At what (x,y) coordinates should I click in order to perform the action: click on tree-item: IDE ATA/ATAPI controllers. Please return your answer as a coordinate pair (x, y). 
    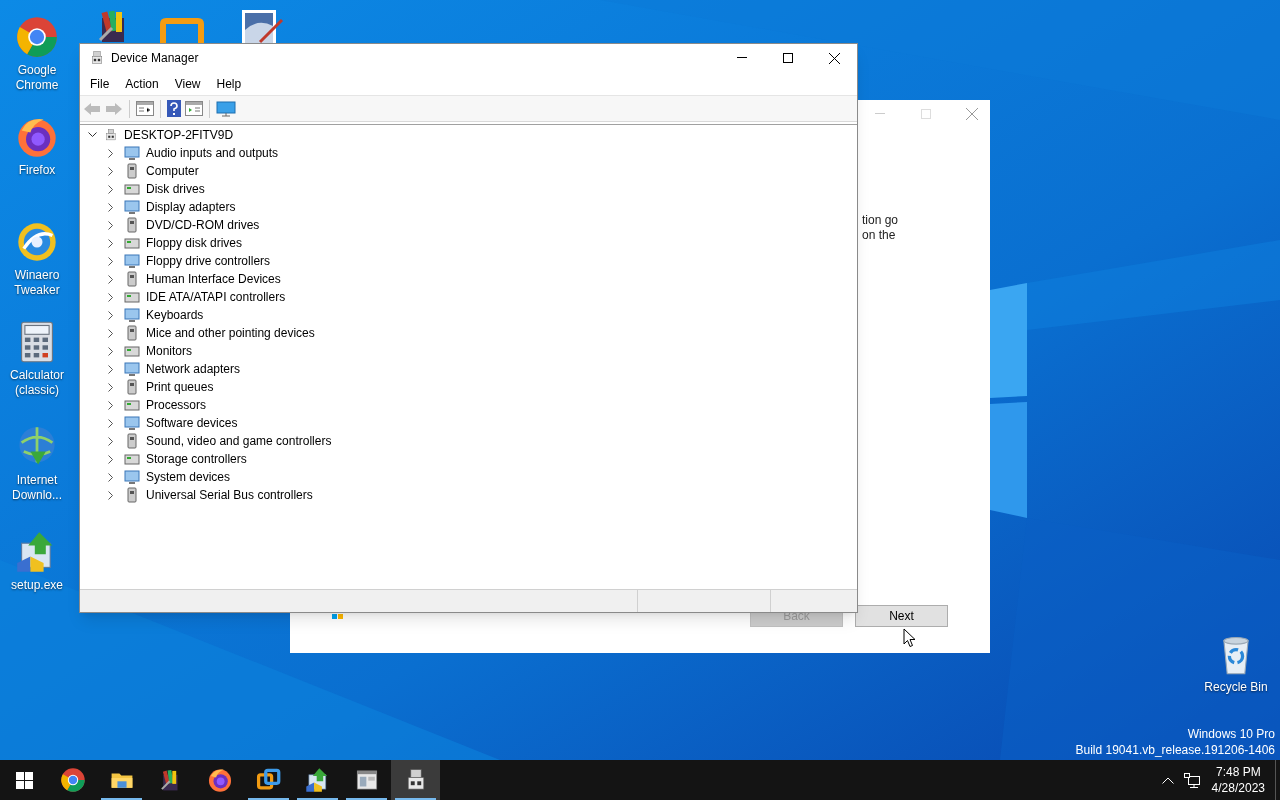
    Looking at the image, I should click on (216, 297).